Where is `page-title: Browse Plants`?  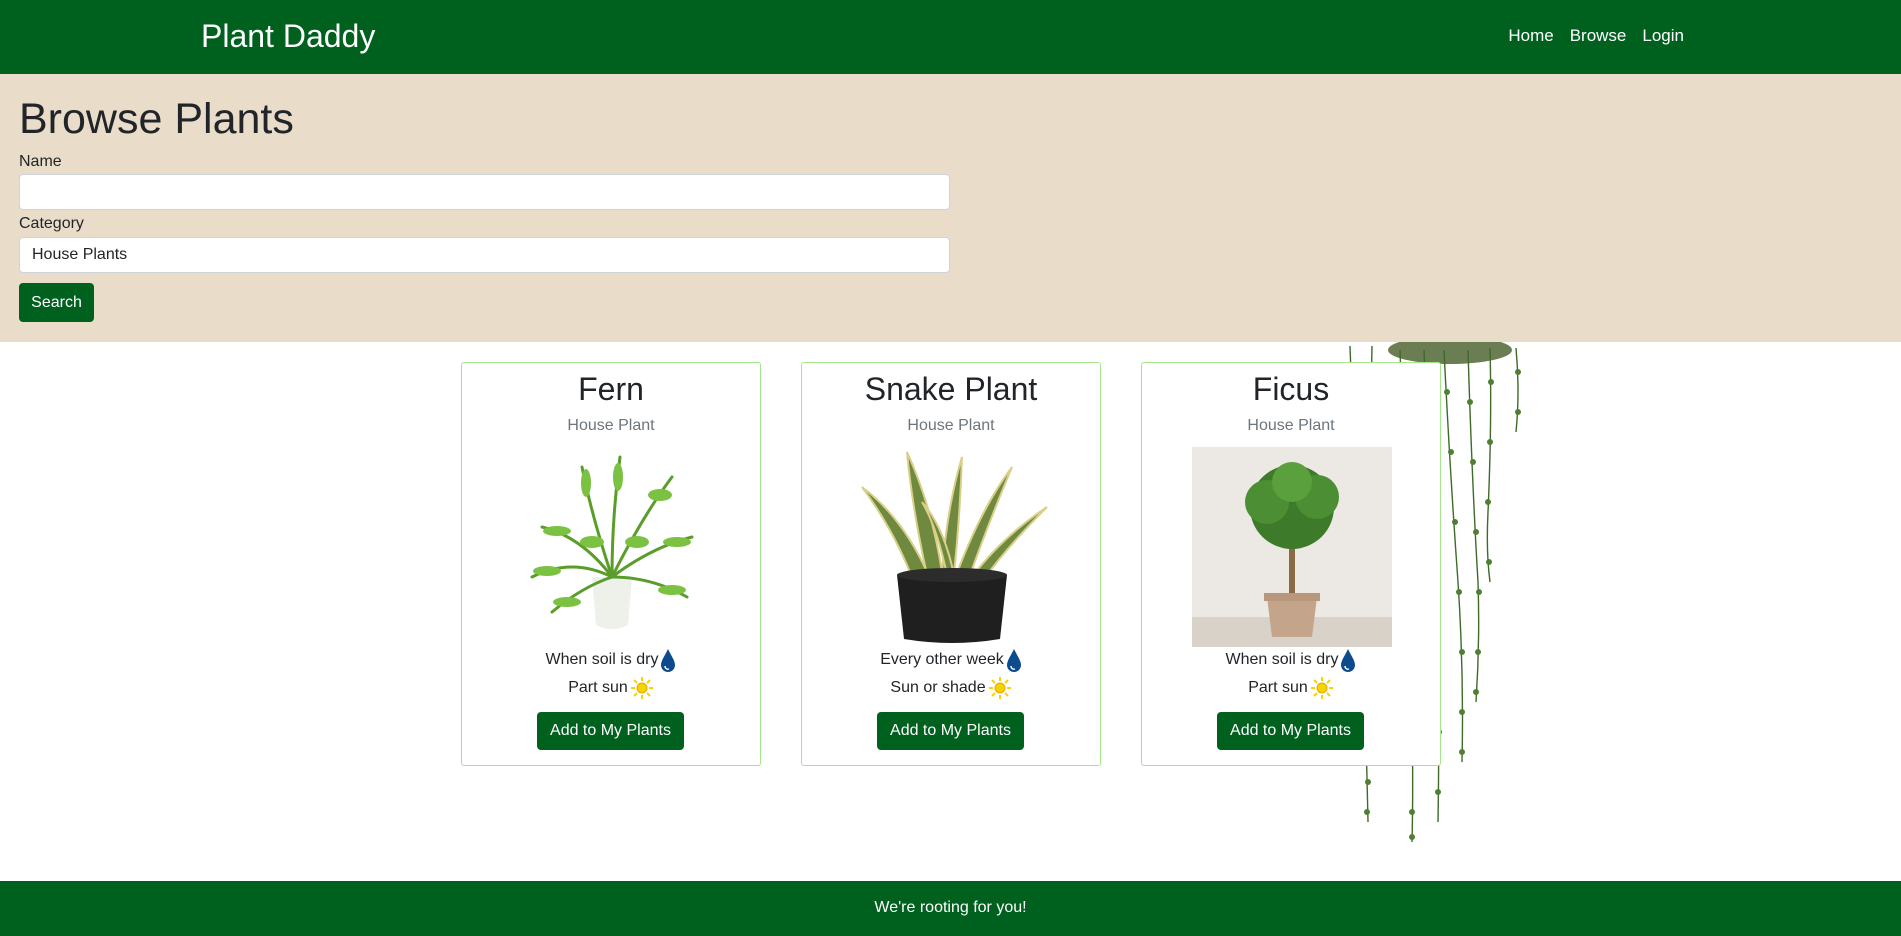
page-title: Browse Plants is located at coordinates (156, 119).